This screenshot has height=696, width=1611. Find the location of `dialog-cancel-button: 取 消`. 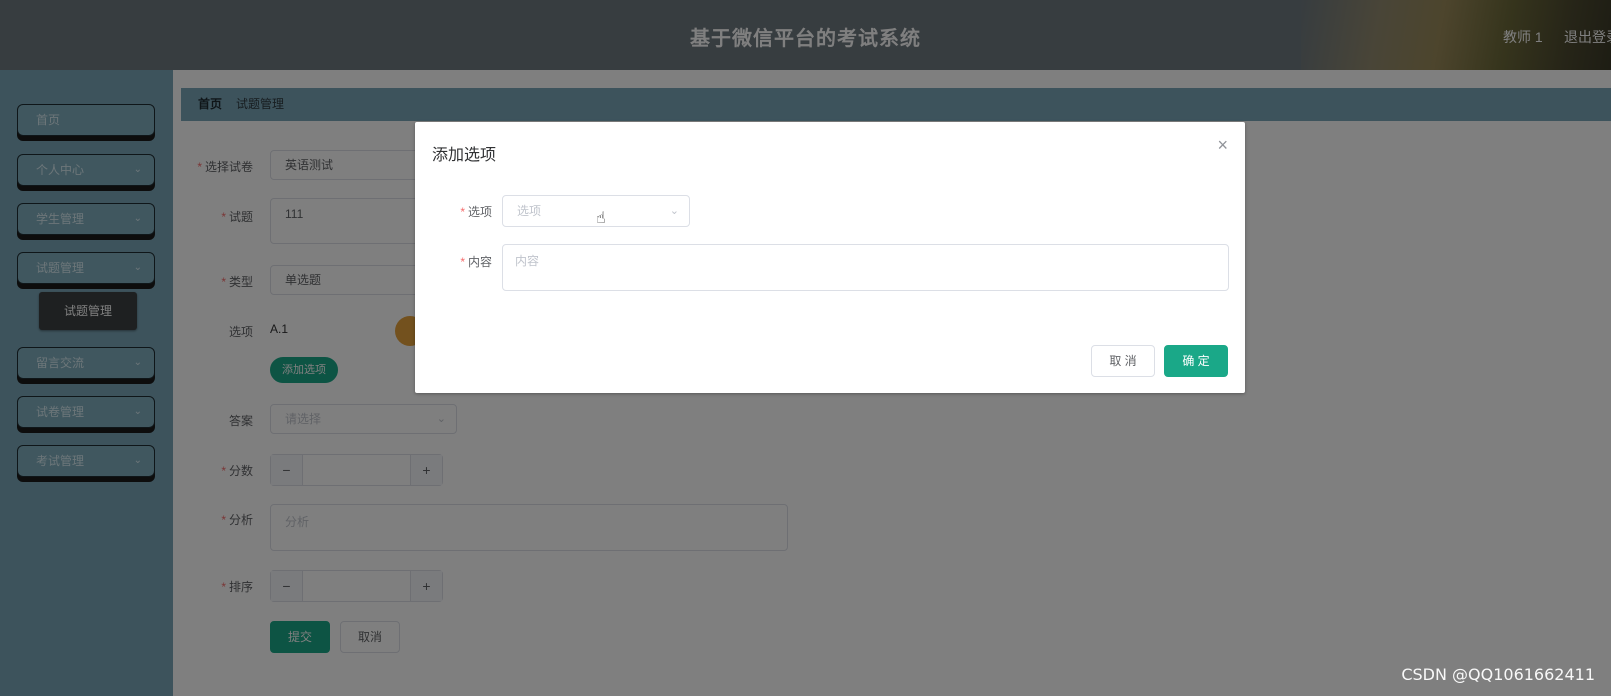

dialog-cancel-button: 取 消 is located at coordinates (1123, 361).